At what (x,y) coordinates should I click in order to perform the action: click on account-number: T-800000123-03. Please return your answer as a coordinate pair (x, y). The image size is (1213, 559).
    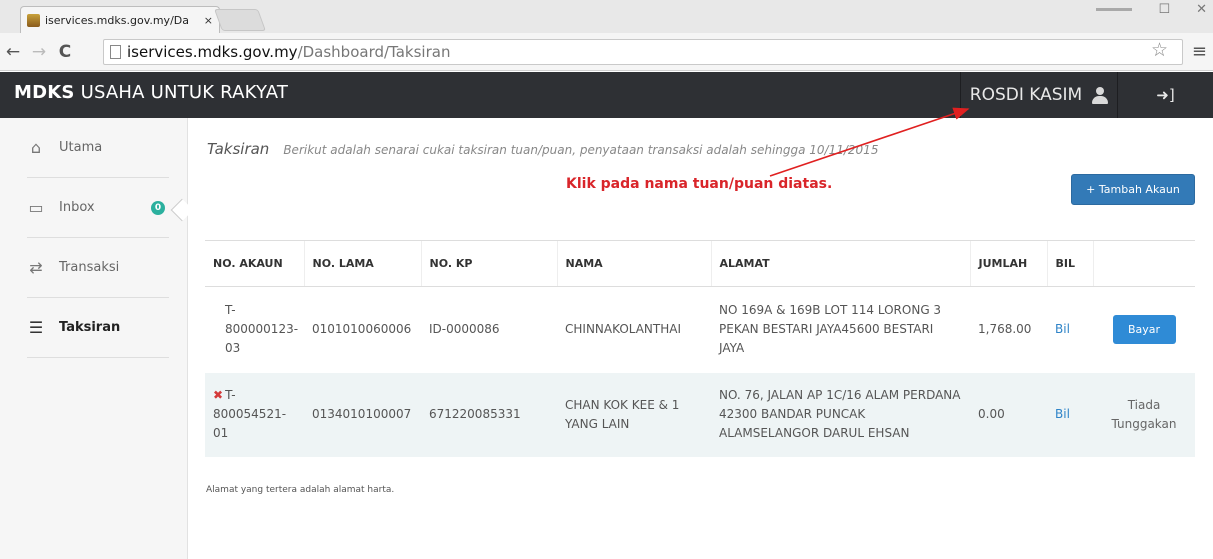
    Looking at the image, I should click on (254, 329).